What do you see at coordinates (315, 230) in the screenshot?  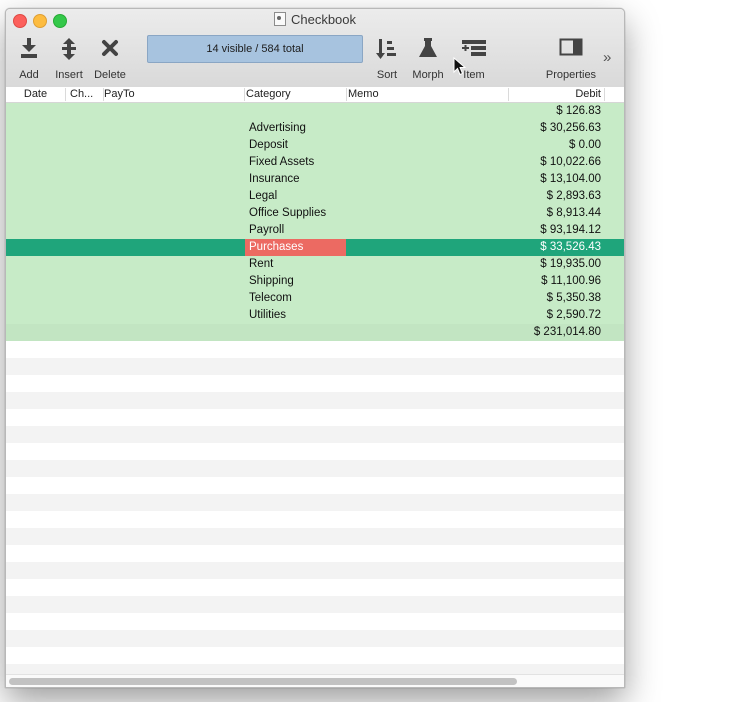 I see `table-row: Payroll $ 93,194.12` at bounding box center [315, 230].